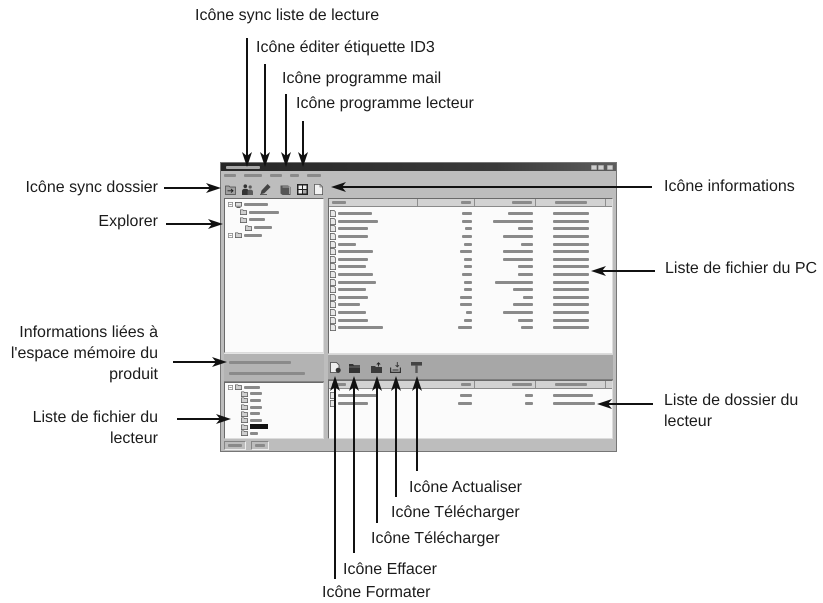 The image size is (823, 603). What do you see at coordinates (465, 488) in the screenshot?
I see `callout-label: Icône Actualiser` at bounding box center [465, 488].